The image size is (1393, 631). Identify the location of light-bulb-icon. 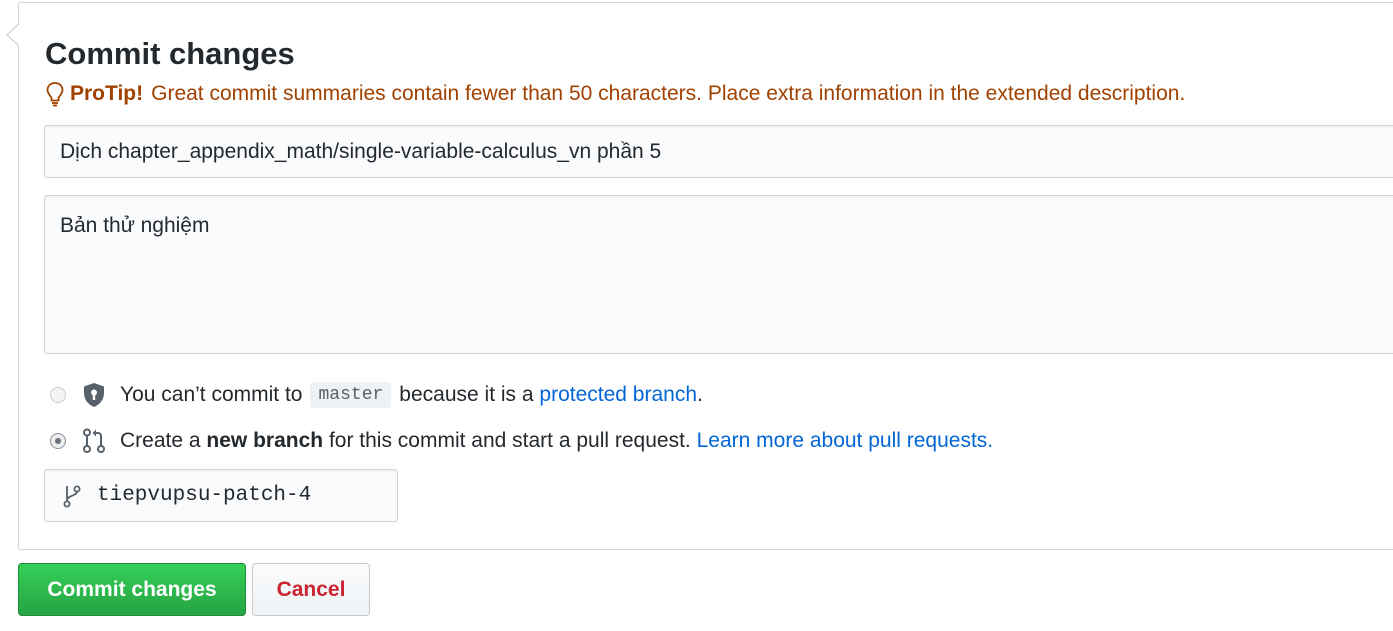
(55, 94).